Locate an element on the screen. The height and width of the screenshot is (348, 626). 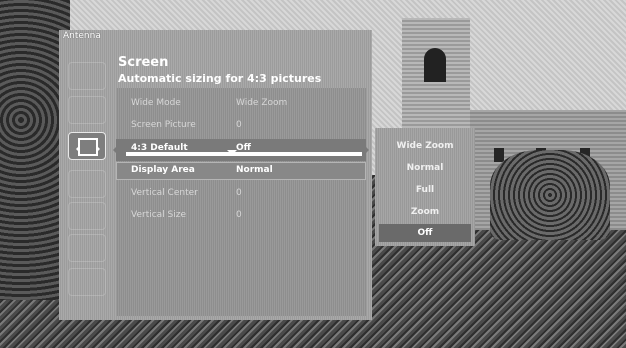
setting-label: Display Area is located at coordinates (163, 170).